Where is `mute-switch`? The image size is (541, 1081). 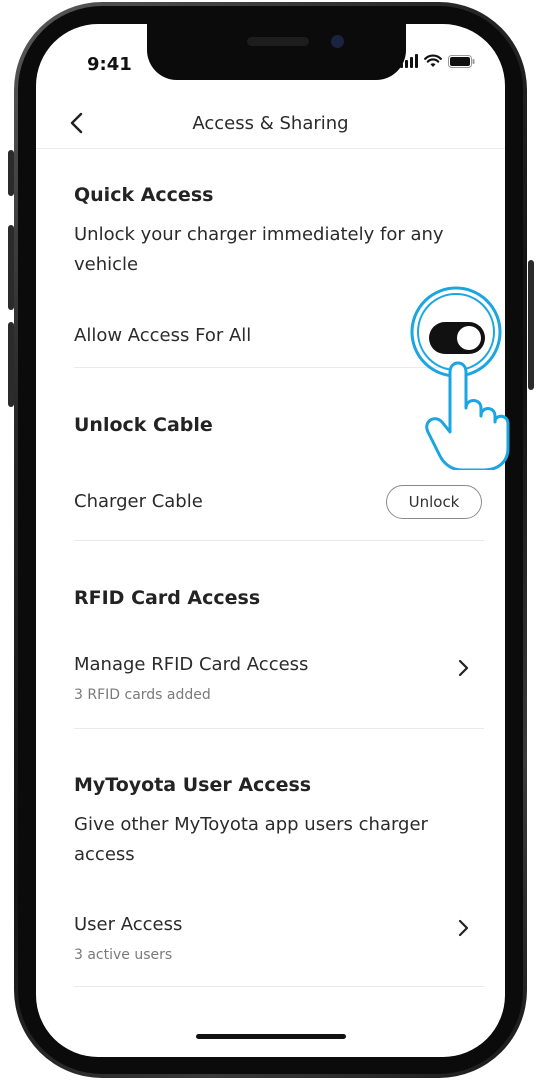
mute-switch is located at coordinates (11, 173).